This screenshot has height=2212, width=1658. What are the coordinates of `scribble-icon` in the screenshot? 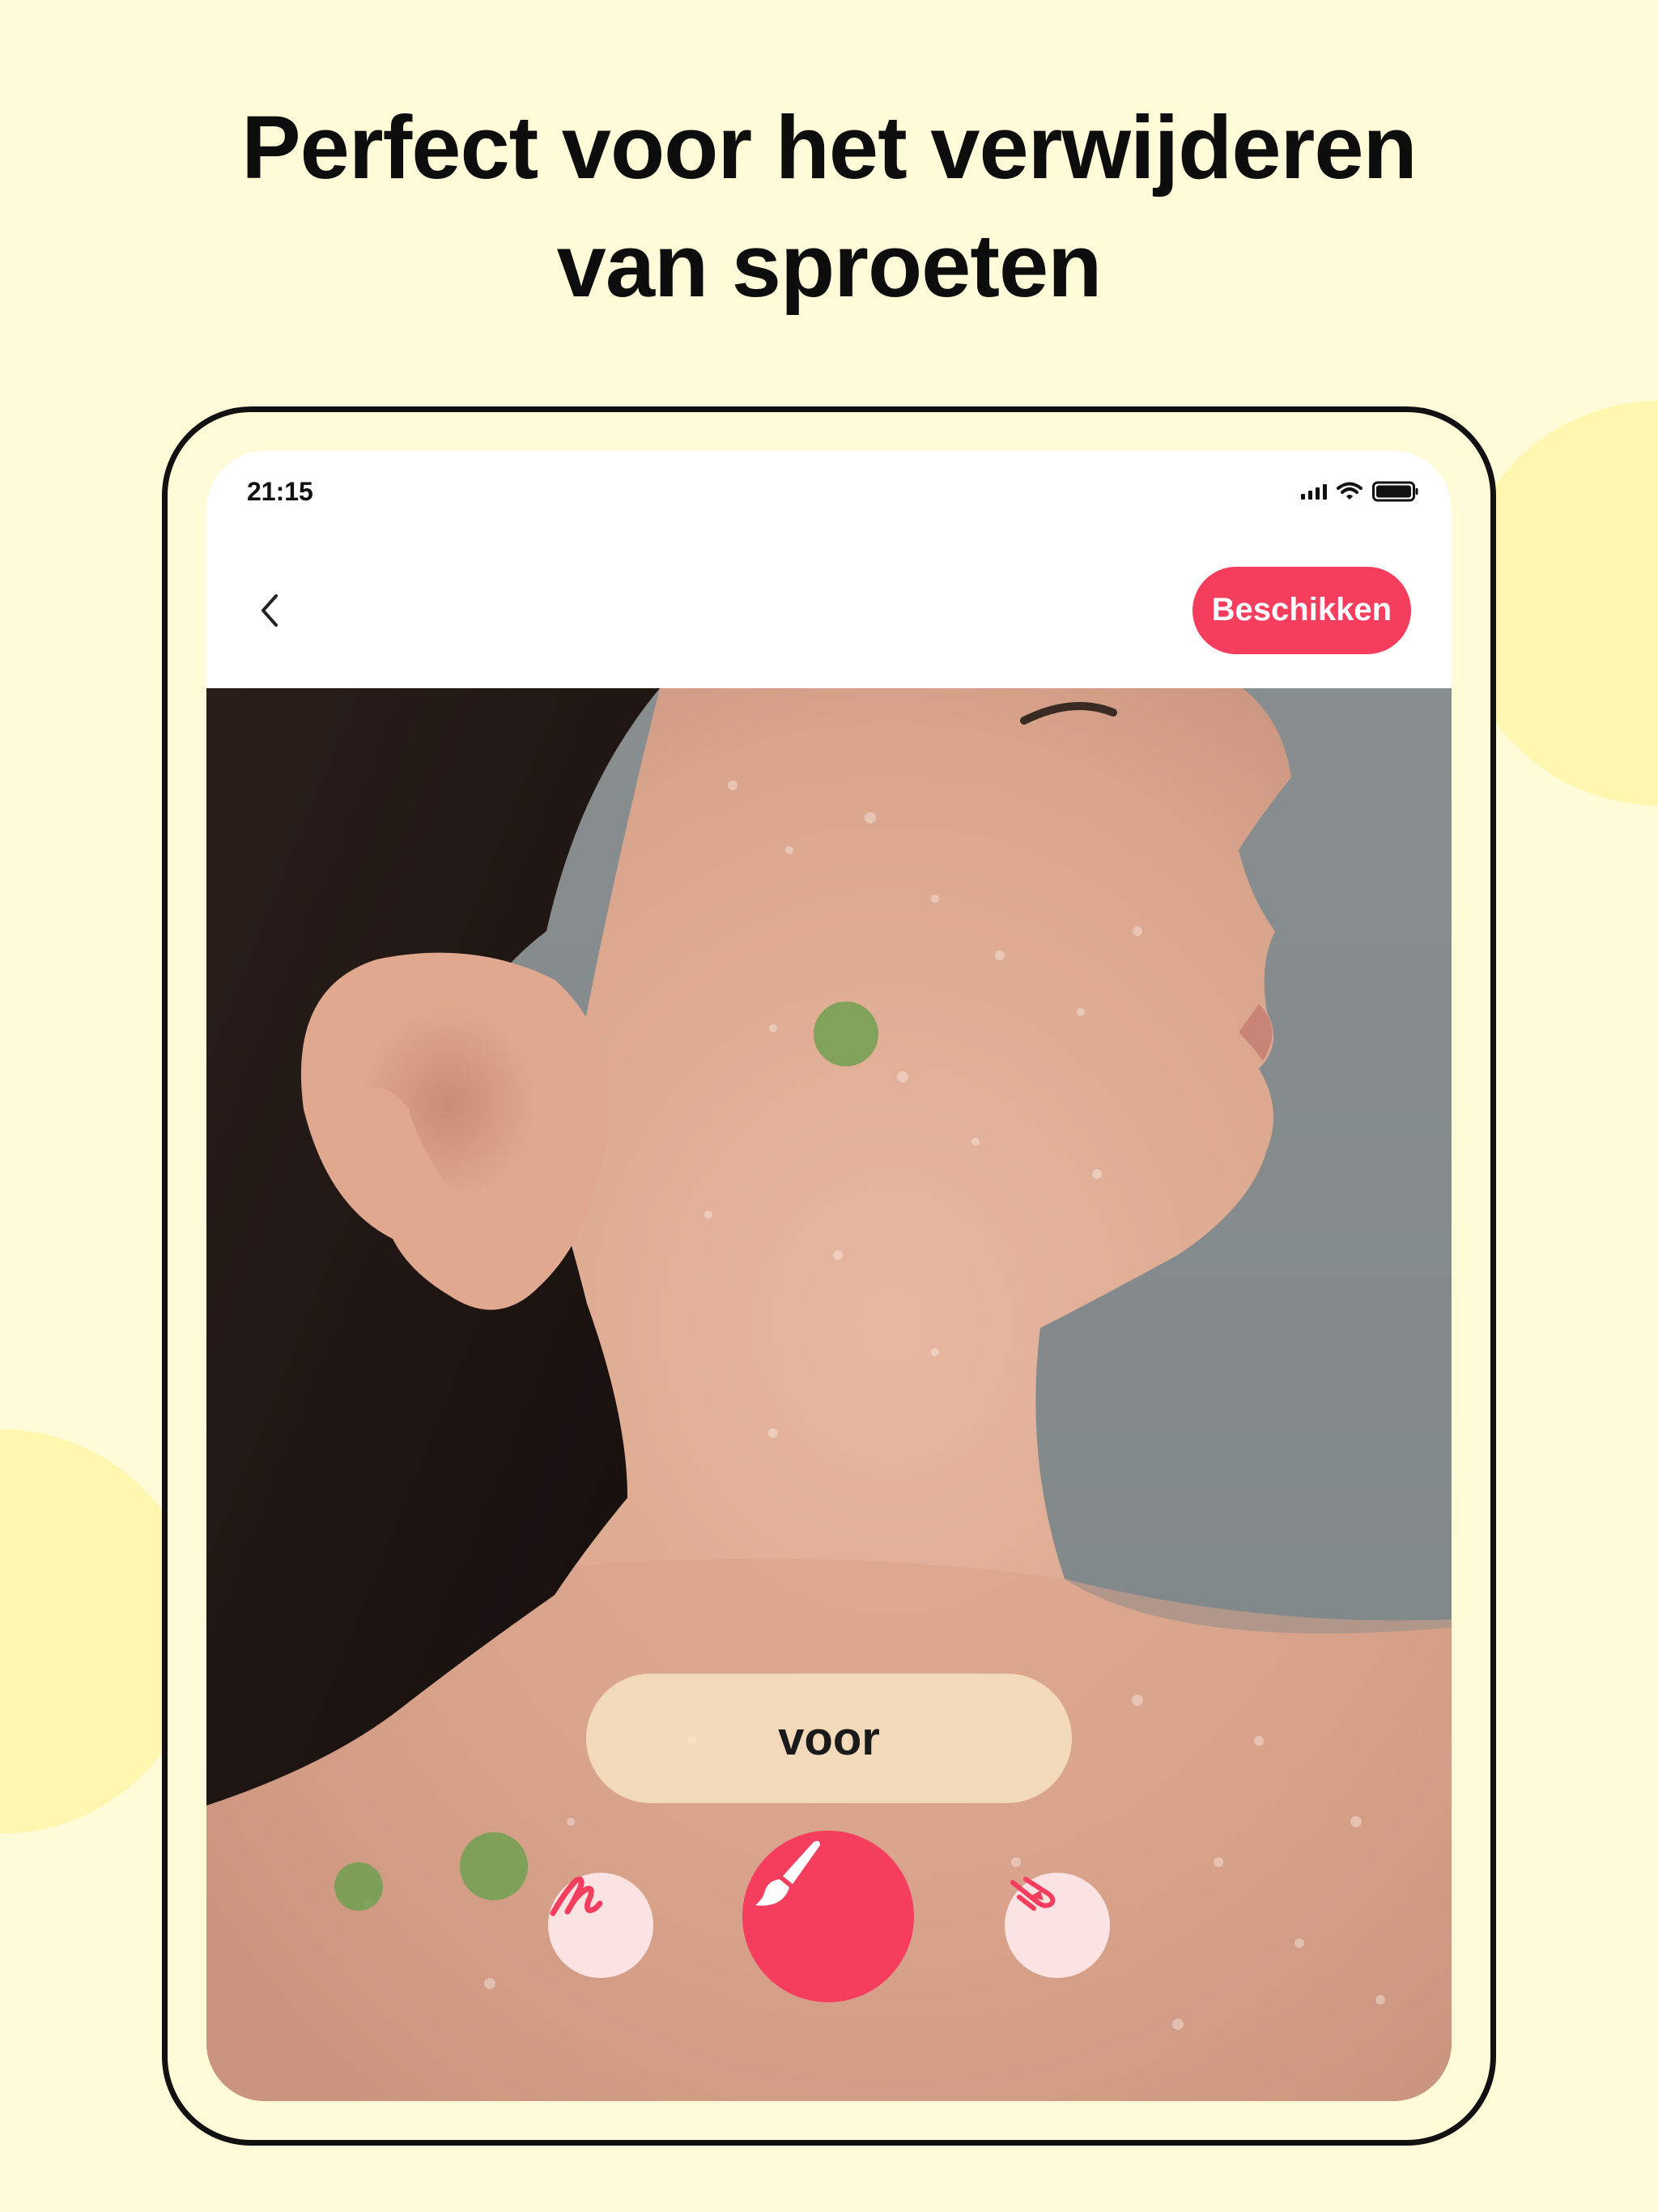 It's located at (576, 1896).